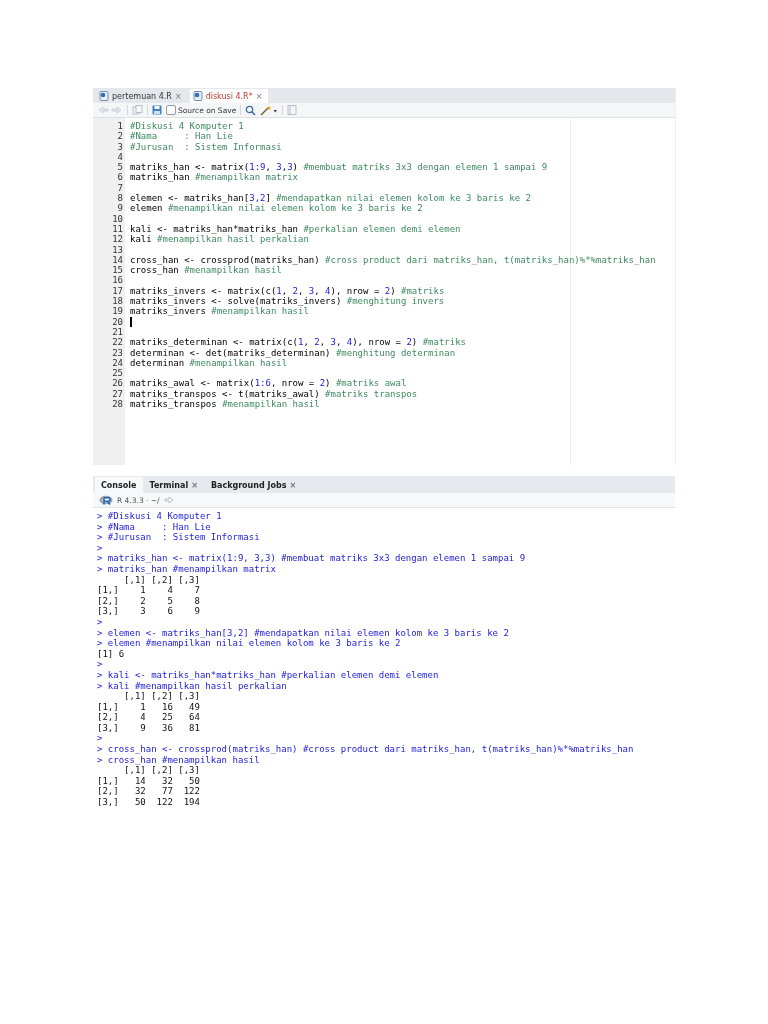 The width and height of the screenshot is (768, 1024). I want to click on line-number: 17, so click(117, 291).